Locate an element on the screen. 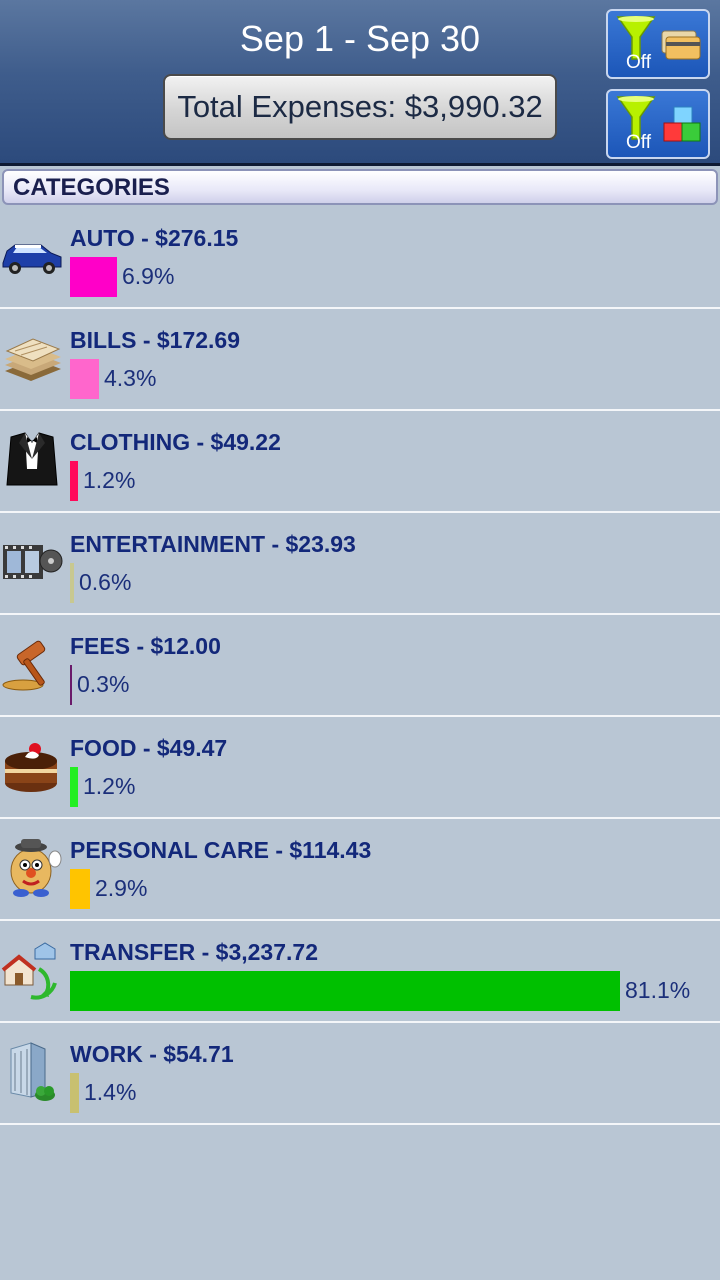  category-row-fees: FEES - $12.00 0.3% is located at coordinates (360, 666).